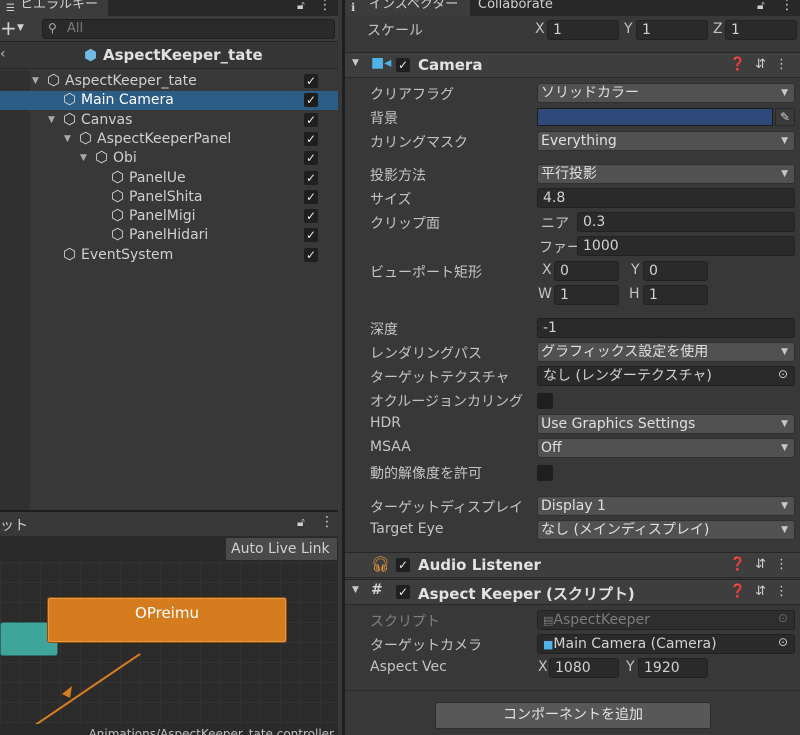 This screenshot has width=800, height=735. What do you see at coordinates (545, 473) in the screenshot?
I see `dynamic-resolution-checkbox` at bounding box center [545, 473].